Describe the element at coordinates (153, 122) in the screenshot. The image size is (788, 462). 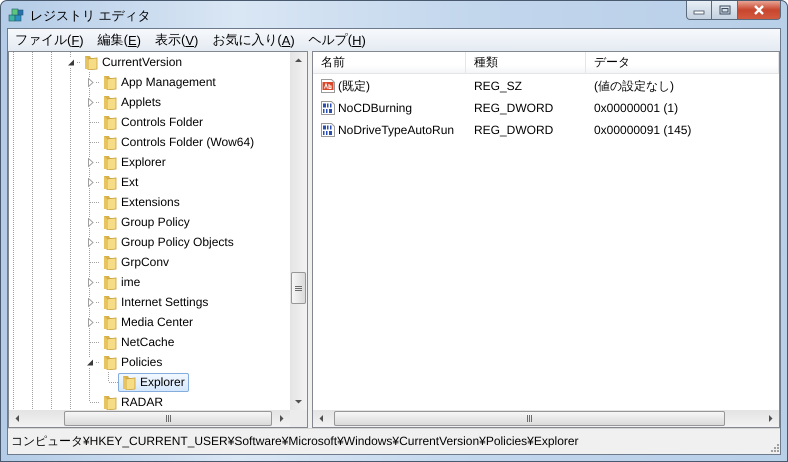
I see `tree-item: Controls Folder` at that location.